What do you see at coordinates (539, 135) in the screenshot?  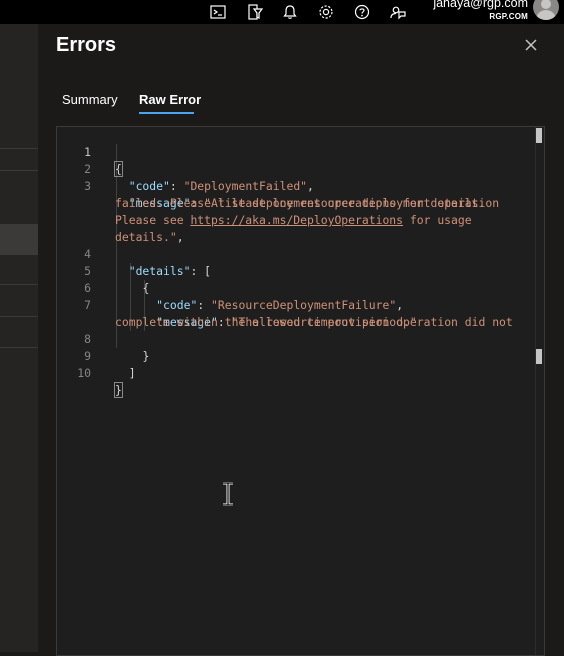 I see `scrollbar-thumb` at bounding box center [539, 135].